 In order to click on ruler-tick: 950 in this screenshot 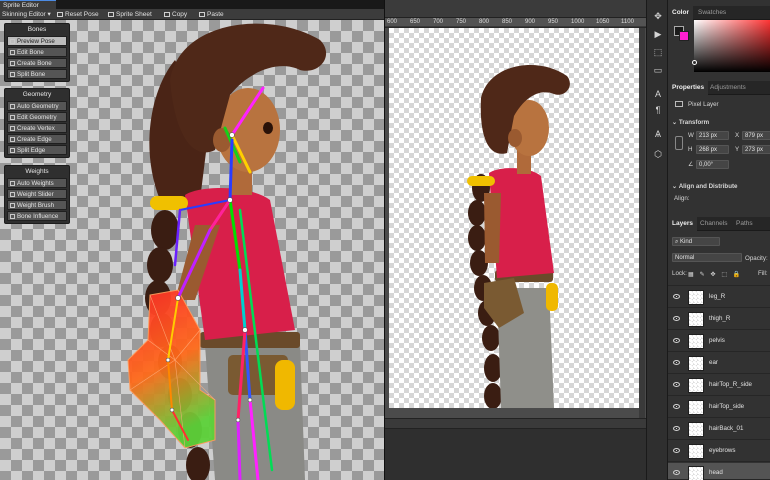, I will do `click(553, 22)`.